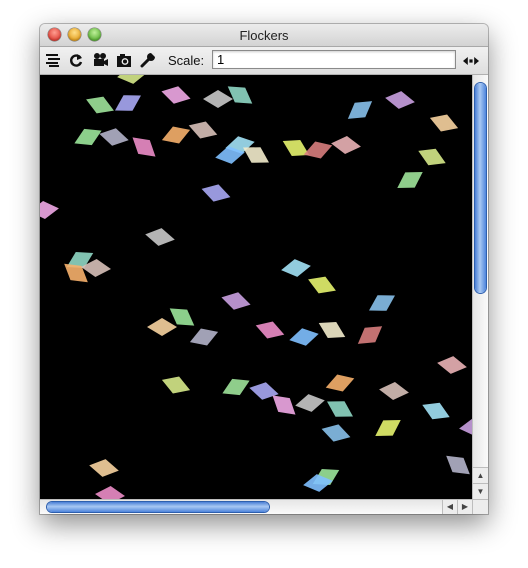 This screenshot has height=568, width=528. What do you see at coordinates (480, 188) in the screenshot?
I see `vertical-scroll-thumb` at bounding box center [480, 188].